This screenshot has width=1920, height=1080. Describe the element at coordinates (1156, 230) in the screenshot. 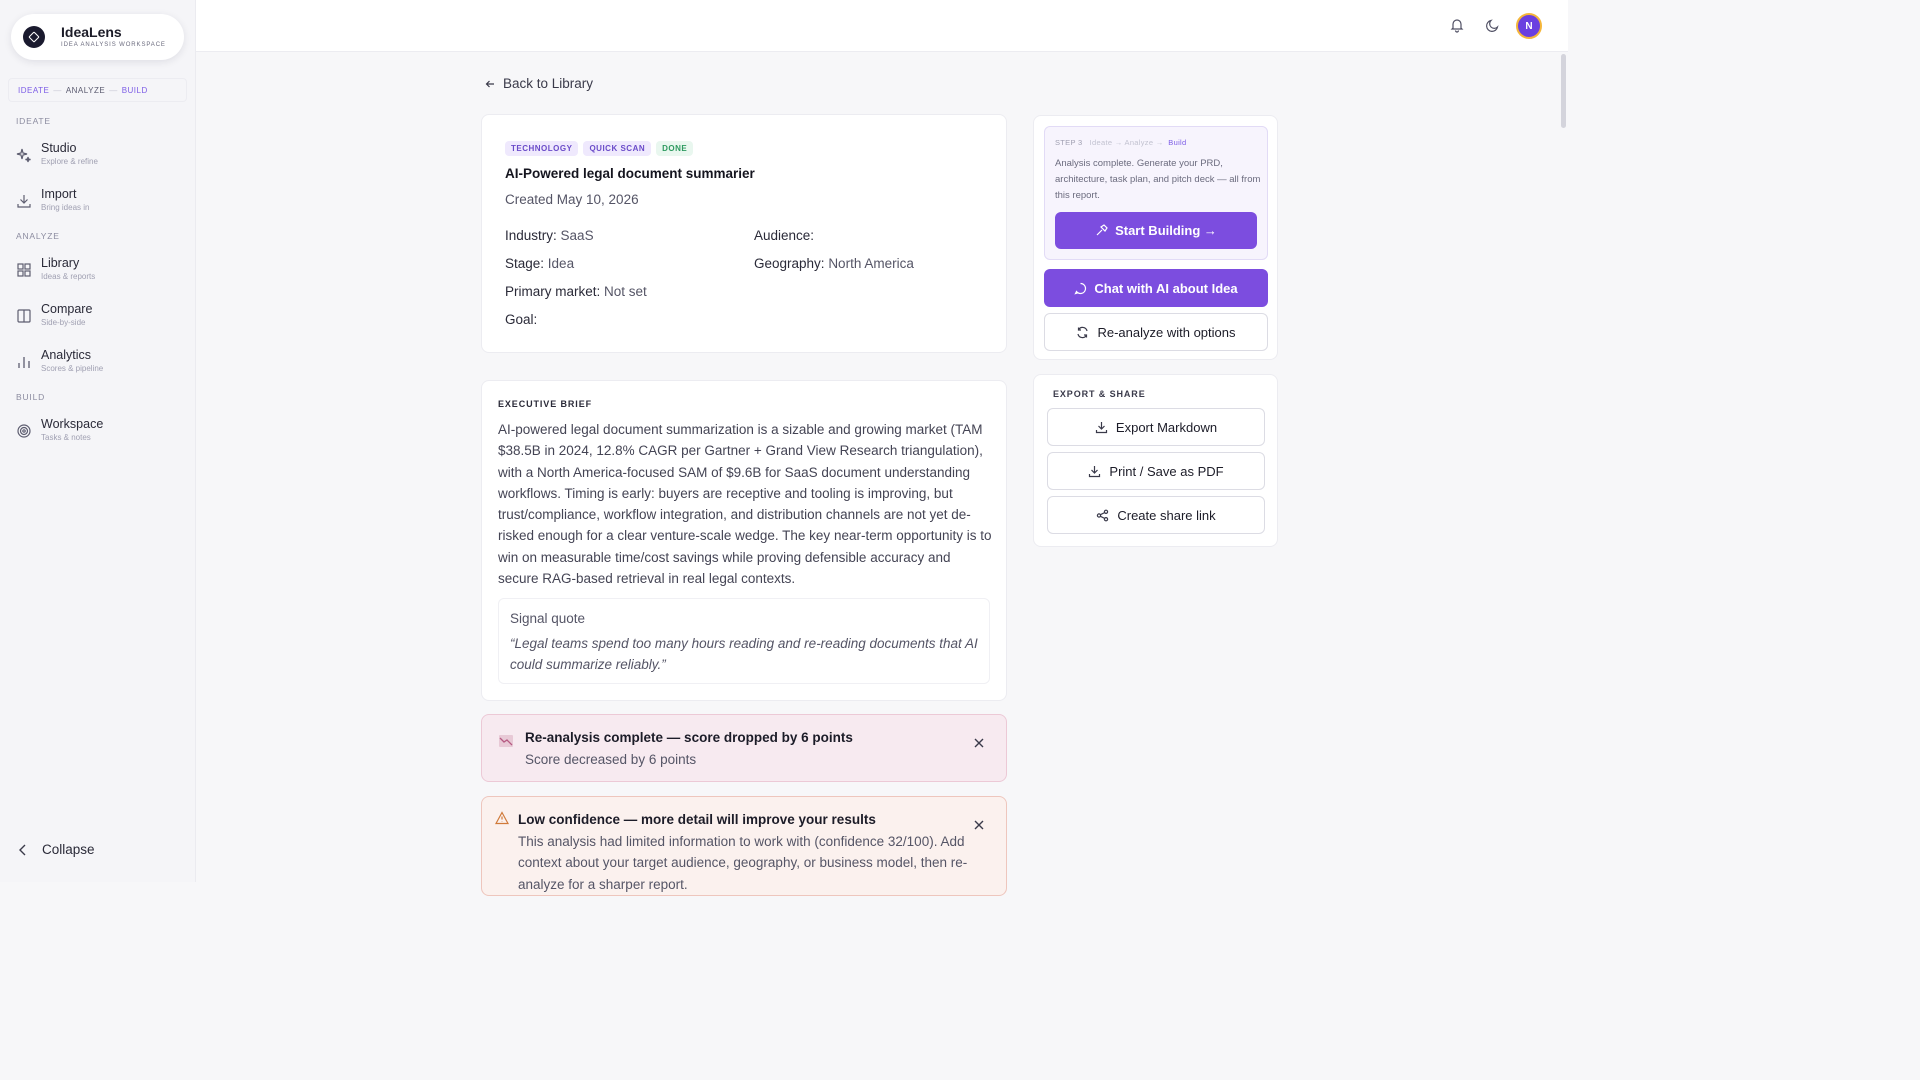

I see `start-building-button: Start Building →` at that location.